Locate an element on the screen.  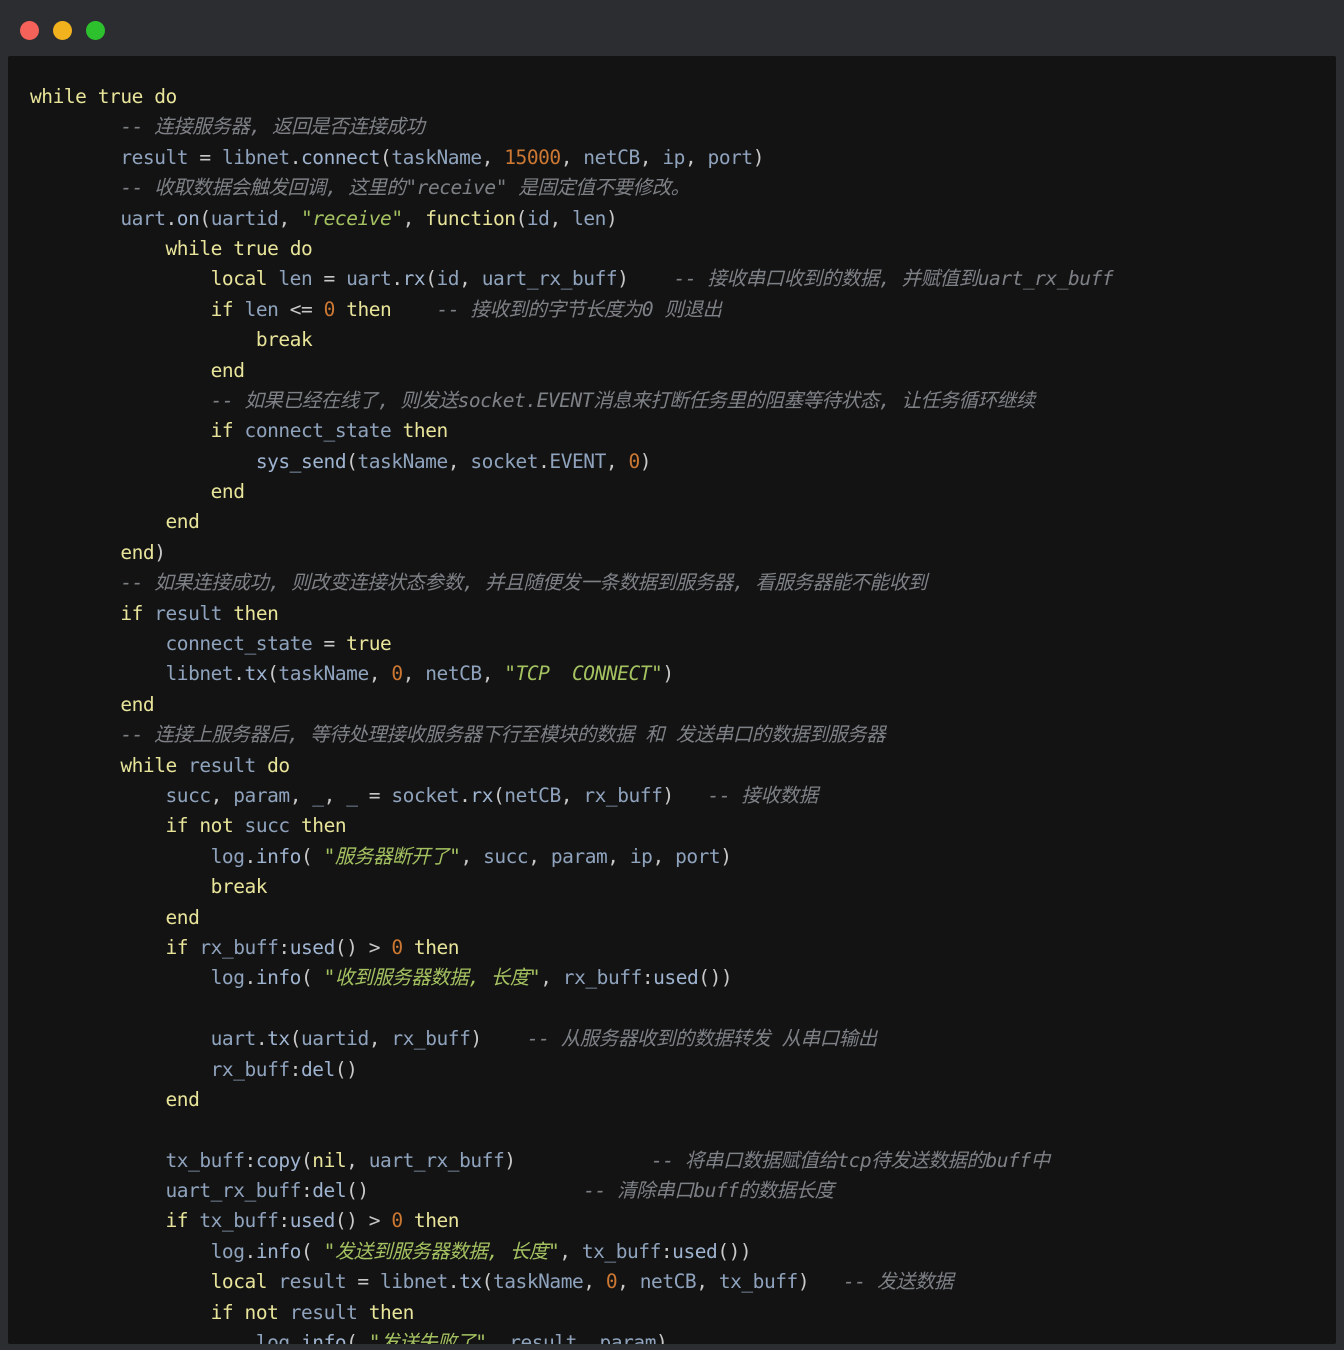
code-token-fn: used is located at coordinates (312, 947).